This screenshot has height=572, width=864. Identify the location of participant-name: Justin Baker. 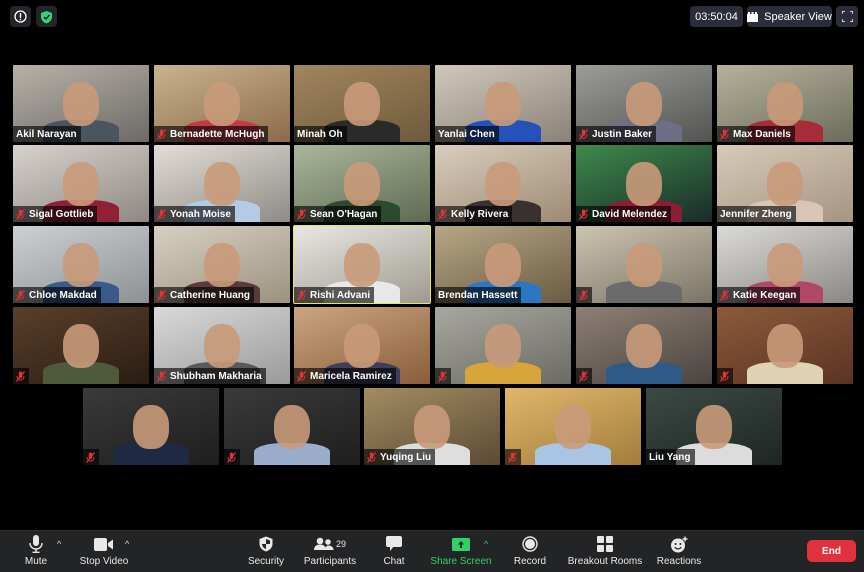
(622, 134).